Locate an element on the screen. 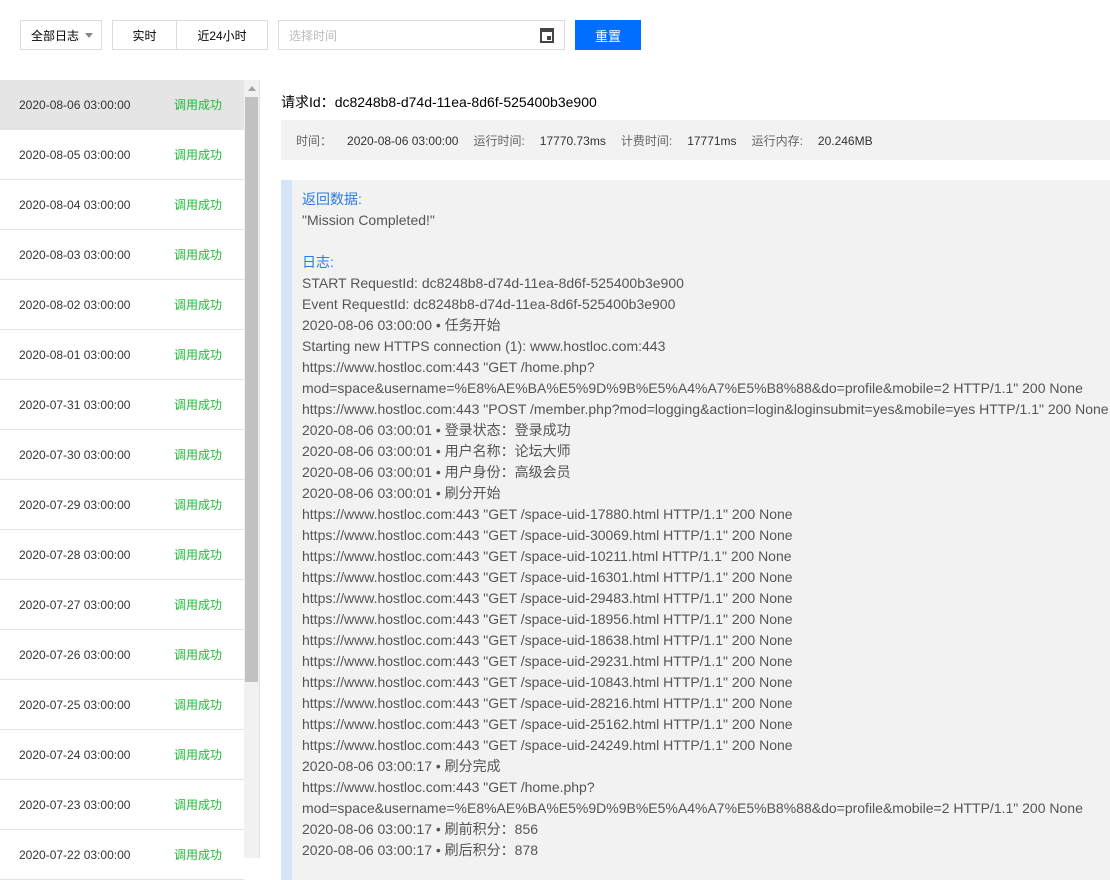 The height and width of the screenshot is (880, 1110). list-item-time: 2020-07-22 03:00:00 is located at coordinates (75, 854).